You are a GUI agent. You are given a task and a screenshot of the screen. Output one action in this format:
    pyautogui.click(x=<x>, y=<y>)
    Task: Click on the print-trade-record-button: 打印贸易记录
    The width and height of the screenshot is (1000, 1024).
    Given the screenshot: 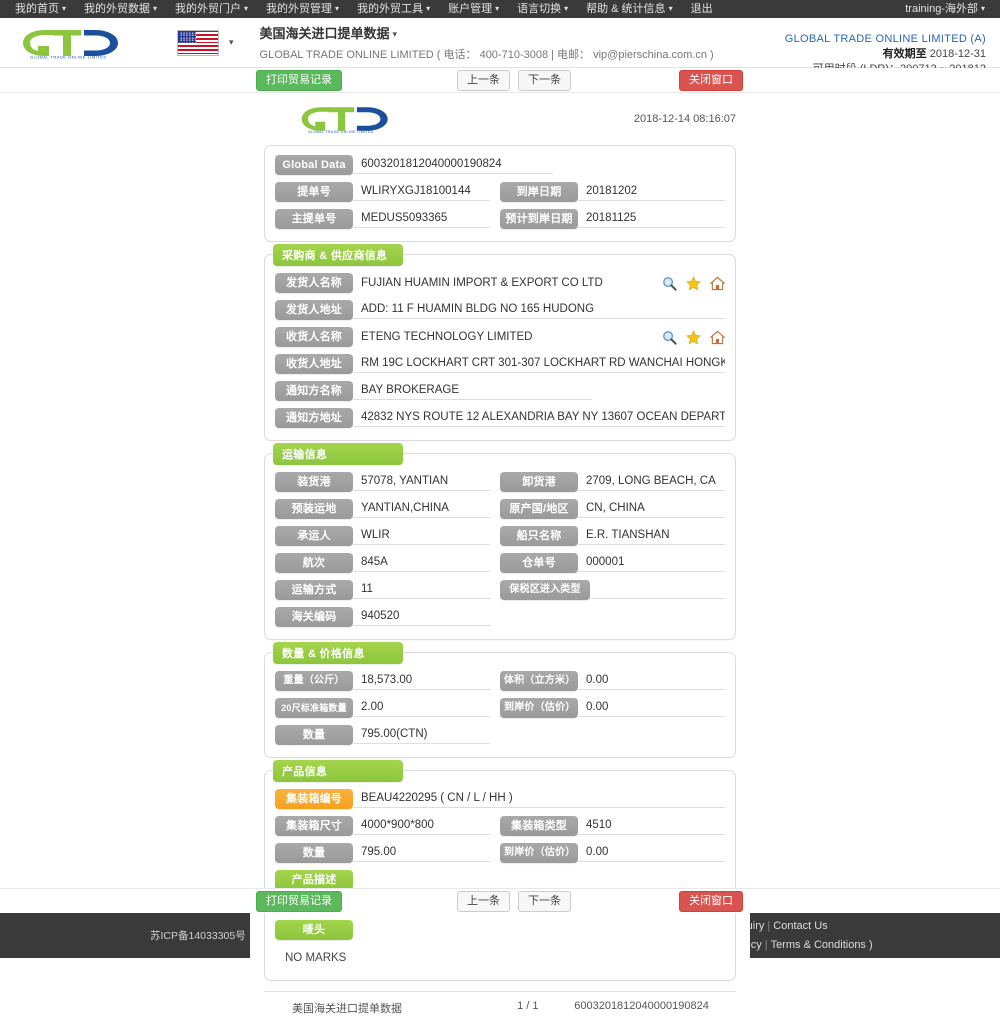 What is the action you would take?
    pyautogui.click(x=299, y=80)
    